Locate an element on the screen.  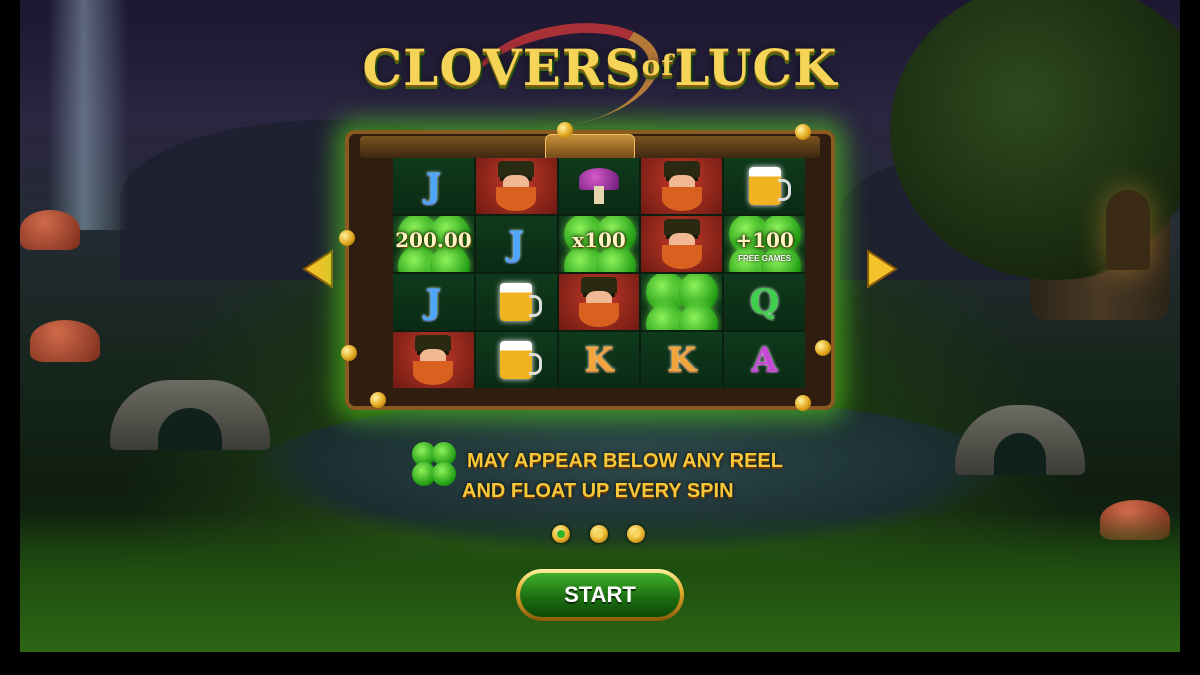
tree-door is located at coordinates (1128, 230).